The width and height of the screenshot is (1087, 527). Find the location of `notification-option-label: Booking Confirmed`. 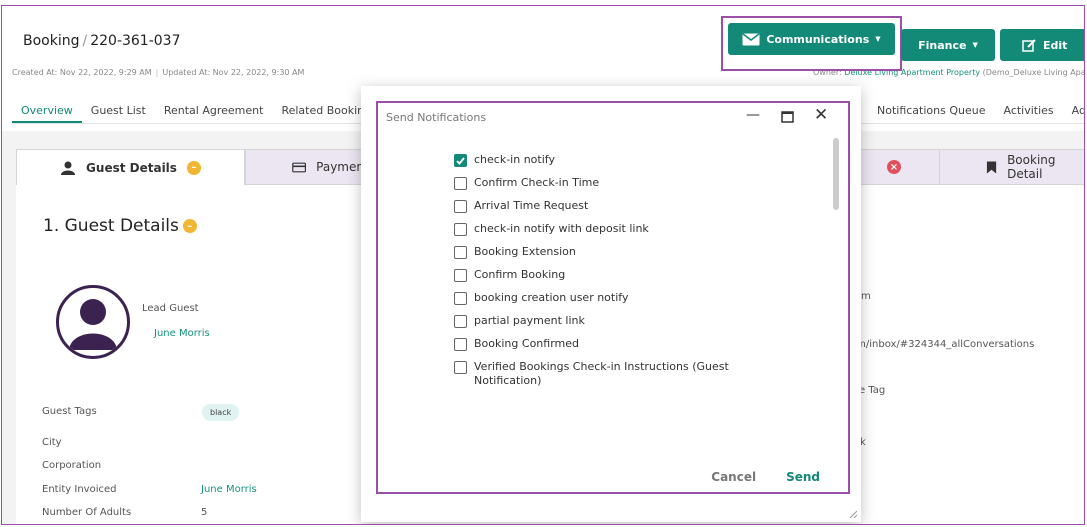

notification-option-label: Booking Confirmed is located at coordinates (526, 343).